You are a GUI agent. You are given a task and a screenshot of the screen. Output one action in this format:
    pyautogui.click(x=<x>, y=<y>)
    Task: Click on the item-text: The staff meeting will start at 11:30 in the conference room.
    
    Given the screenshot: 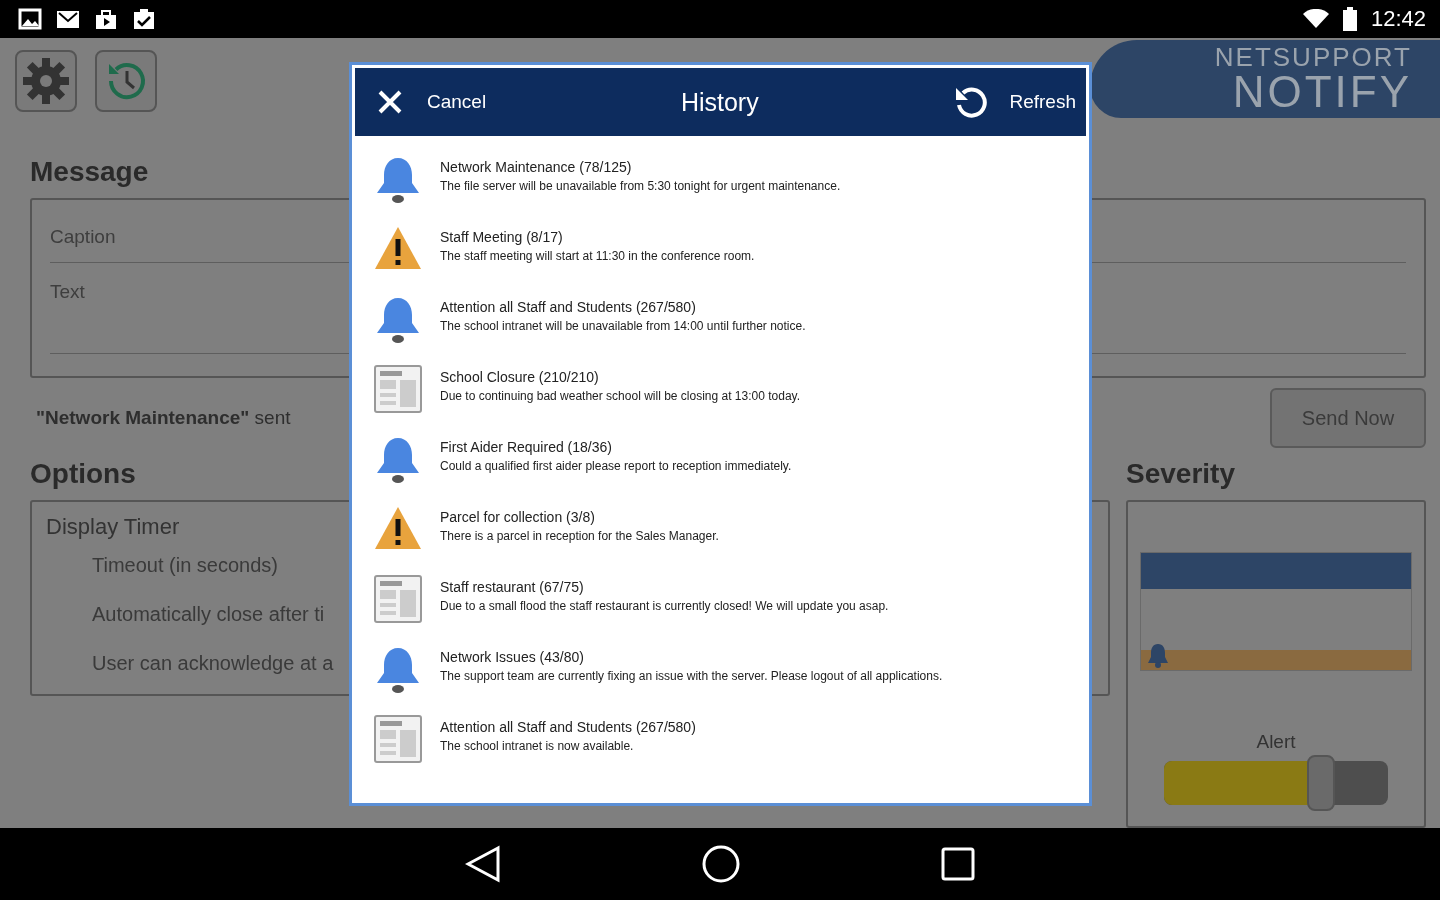 What is the action you would take?
    pyautogui.click(x=598, y=256)
    